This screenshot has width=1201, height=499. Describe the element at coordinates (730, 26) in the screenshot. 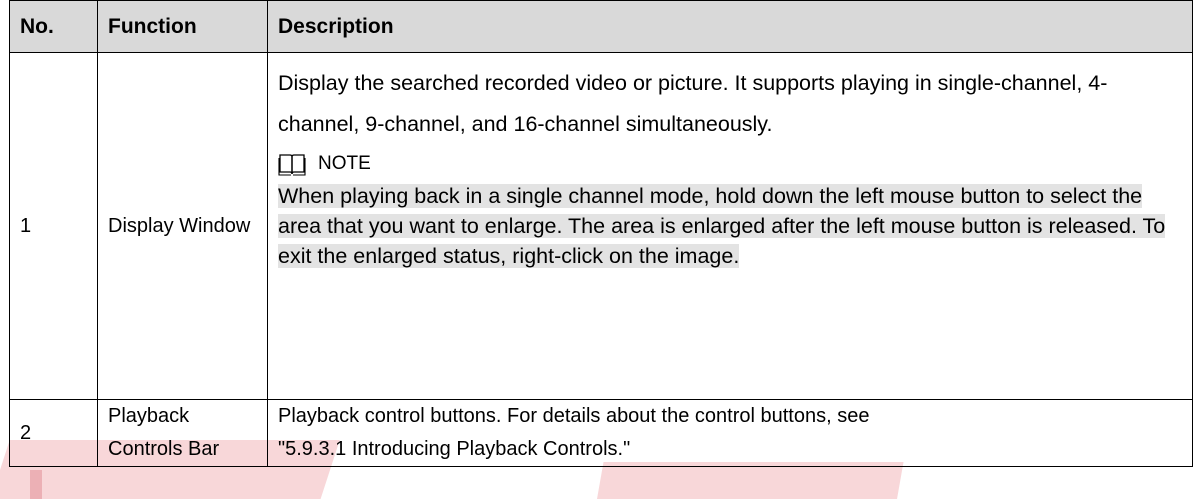

I see `header-description: Description` at that location.